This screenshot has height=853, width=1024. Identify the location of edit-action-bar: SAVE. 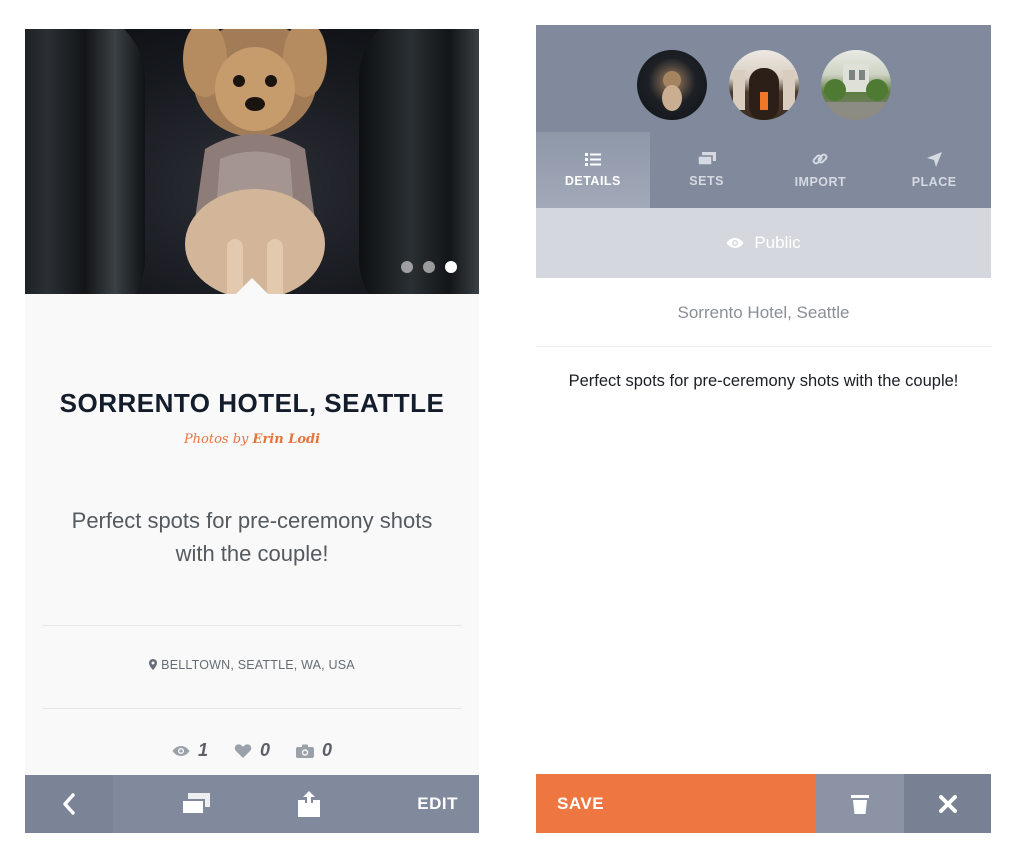
(763, 803).